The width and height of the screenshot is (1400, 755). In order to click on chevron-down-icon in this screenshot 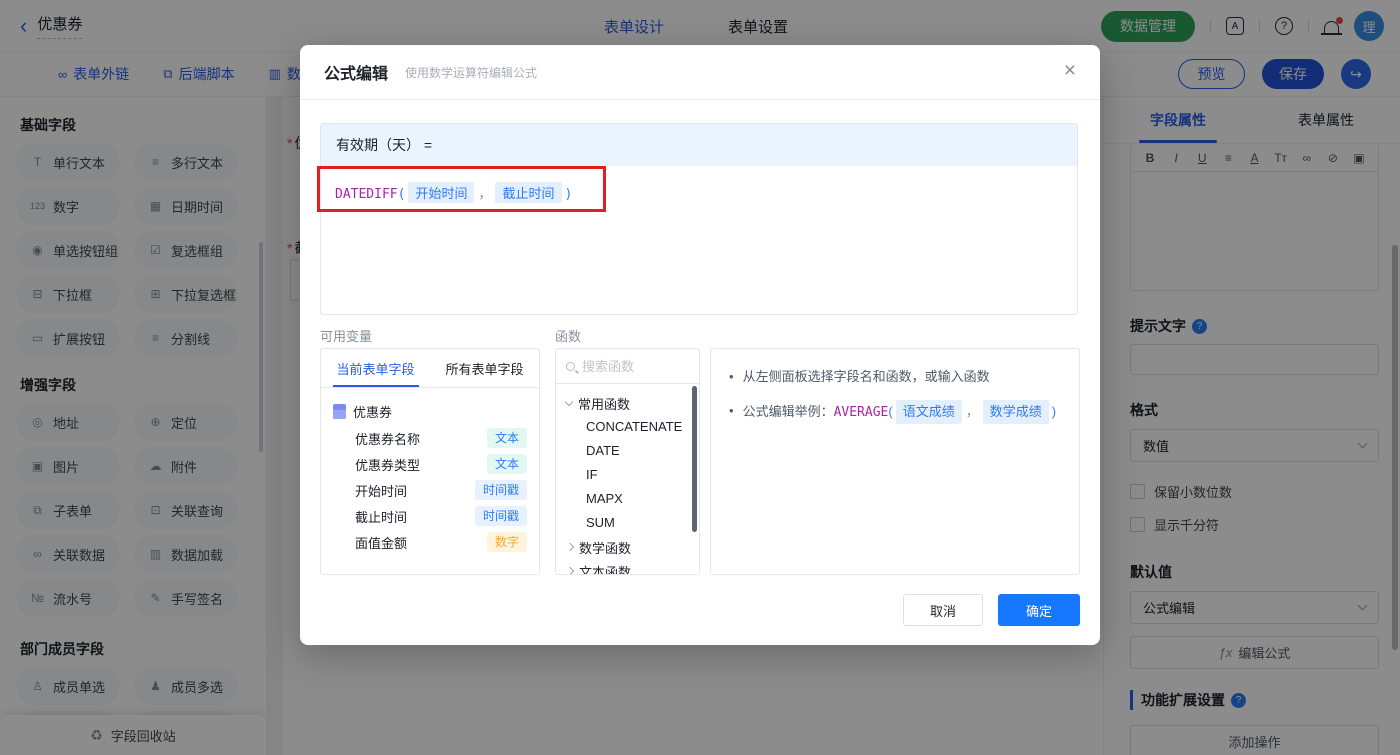, I will do `click(569, 401)`.